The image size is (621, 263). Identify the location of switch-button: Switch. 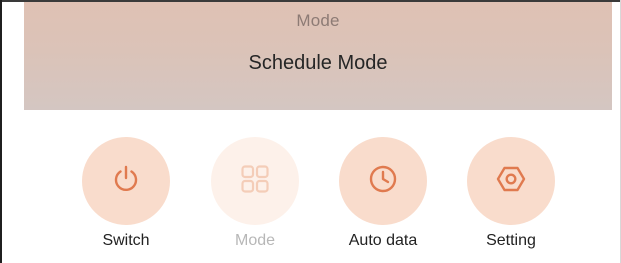
(126, 197).